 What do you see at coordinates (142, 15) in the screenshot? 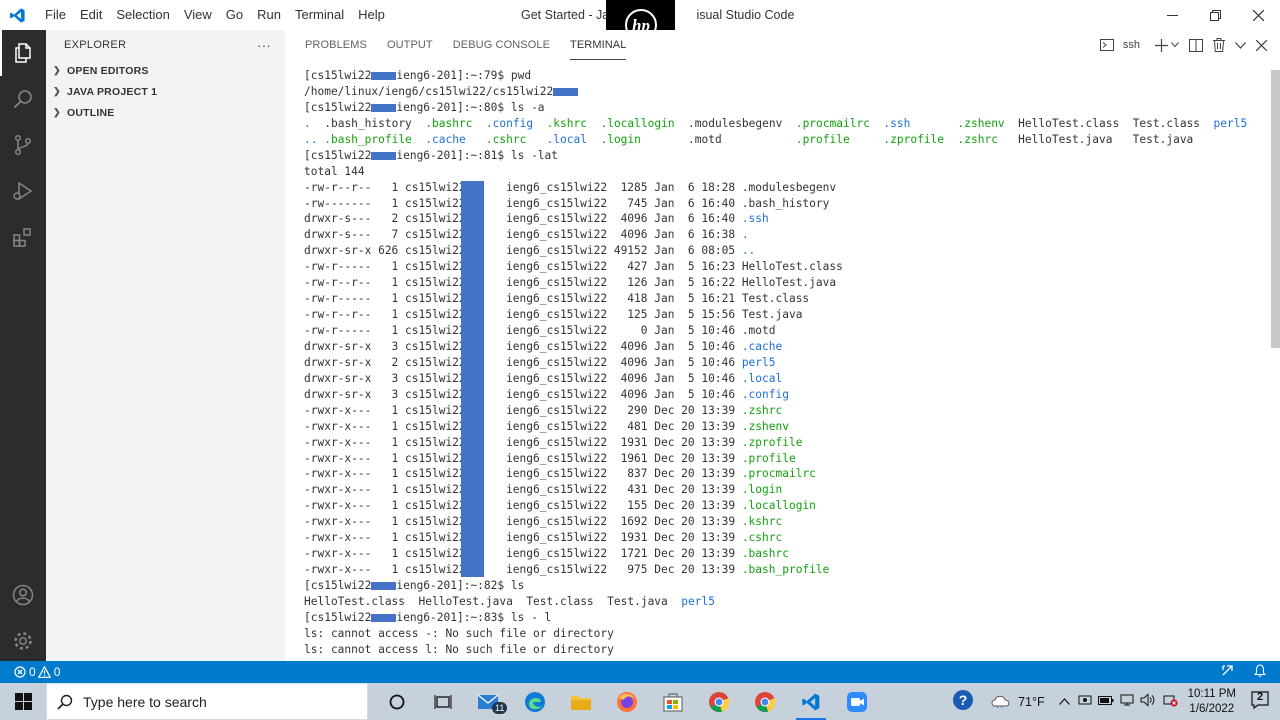
I see `menu-selection: Selection` at bounding box center [142, 15].